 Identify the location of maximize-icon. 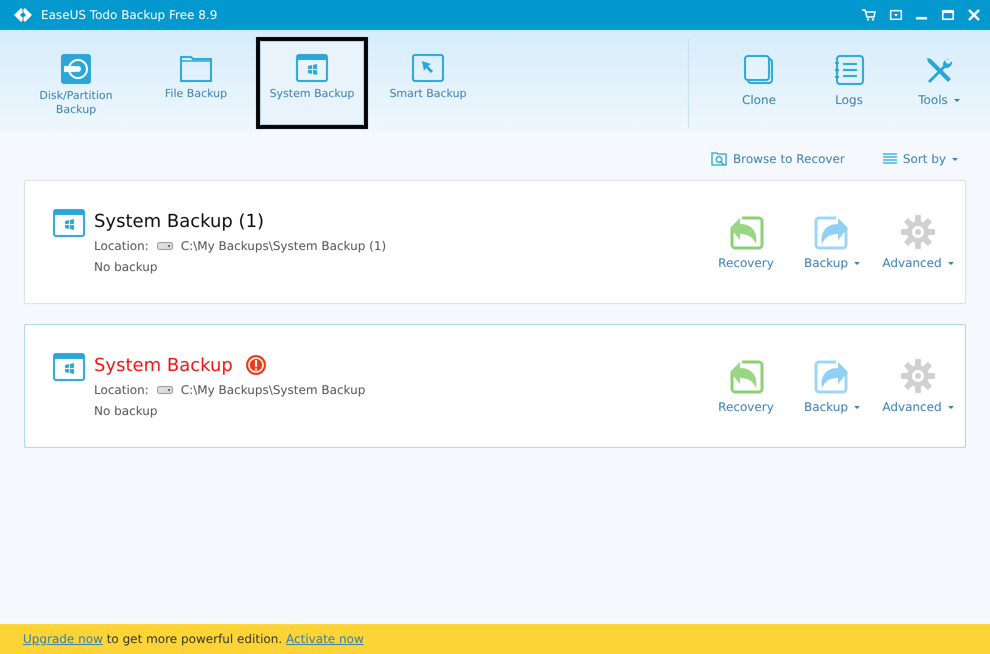
(948, 15).